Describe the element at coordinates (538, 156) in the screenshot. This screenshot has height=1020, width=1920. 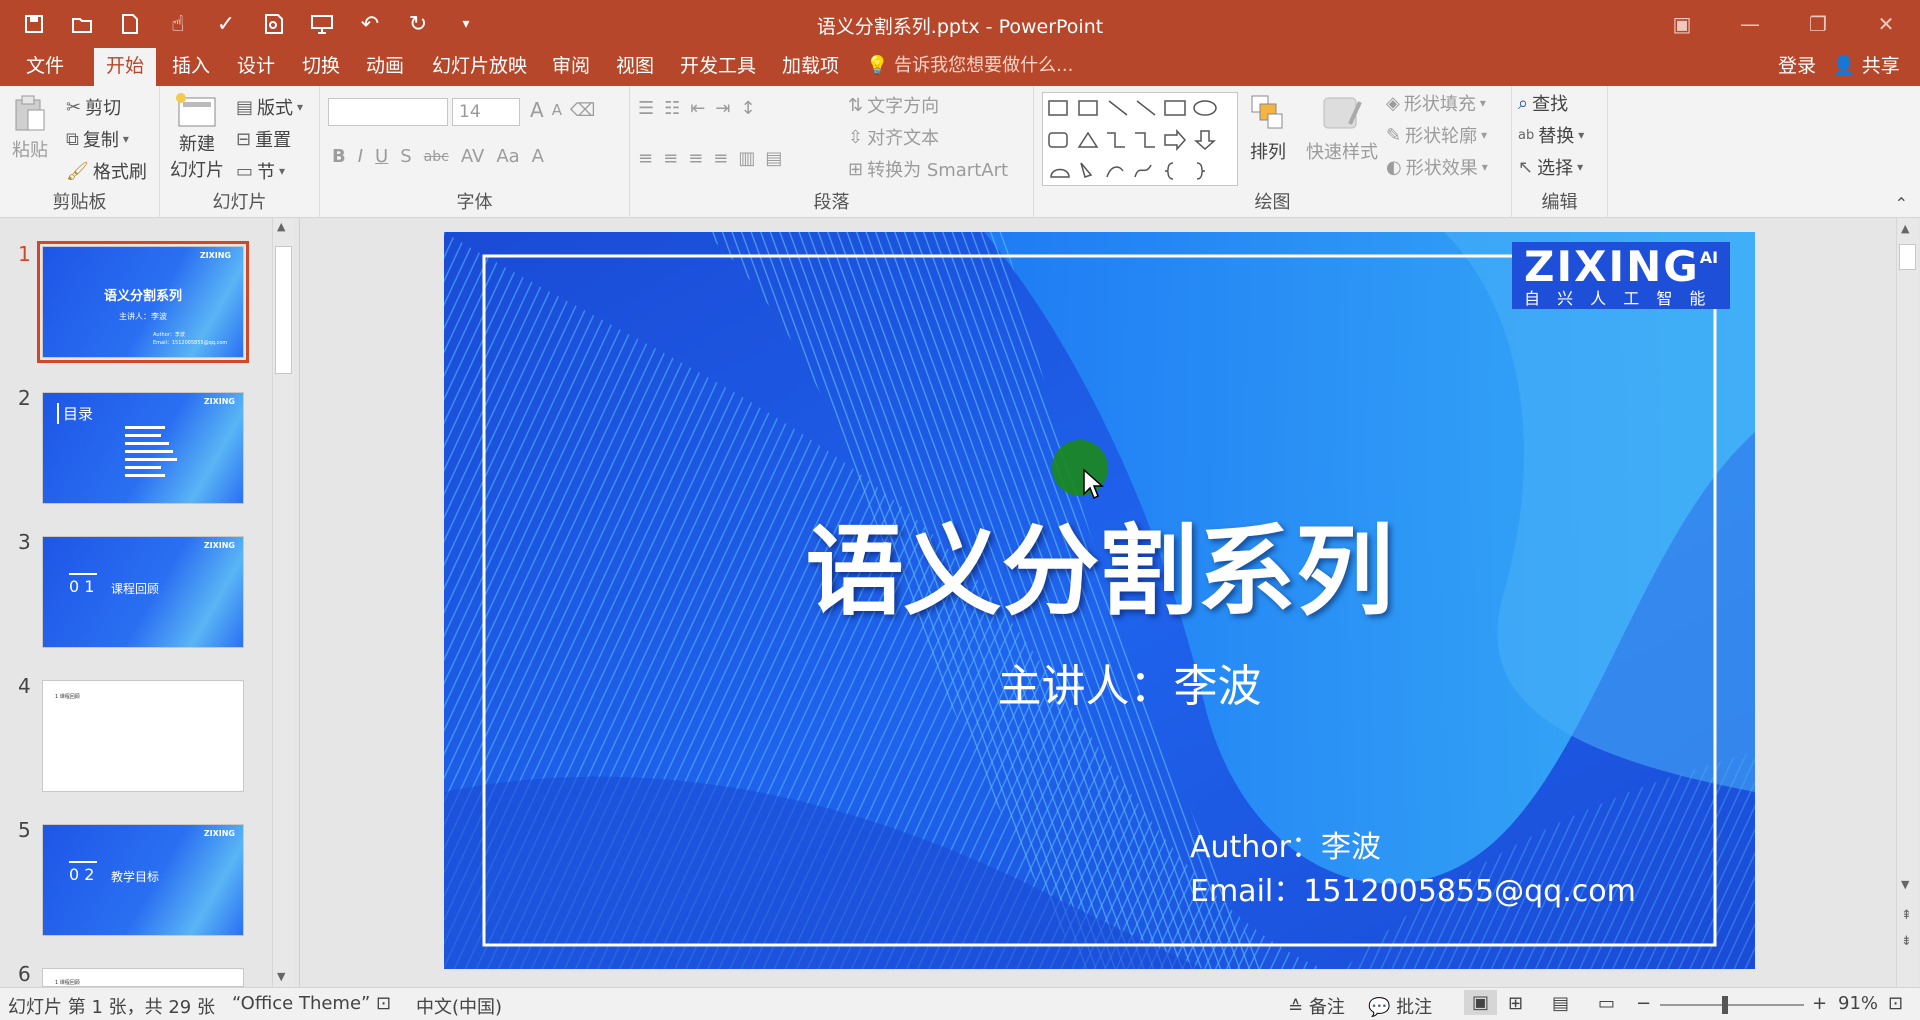
I see `font-color-button: A` at that location.